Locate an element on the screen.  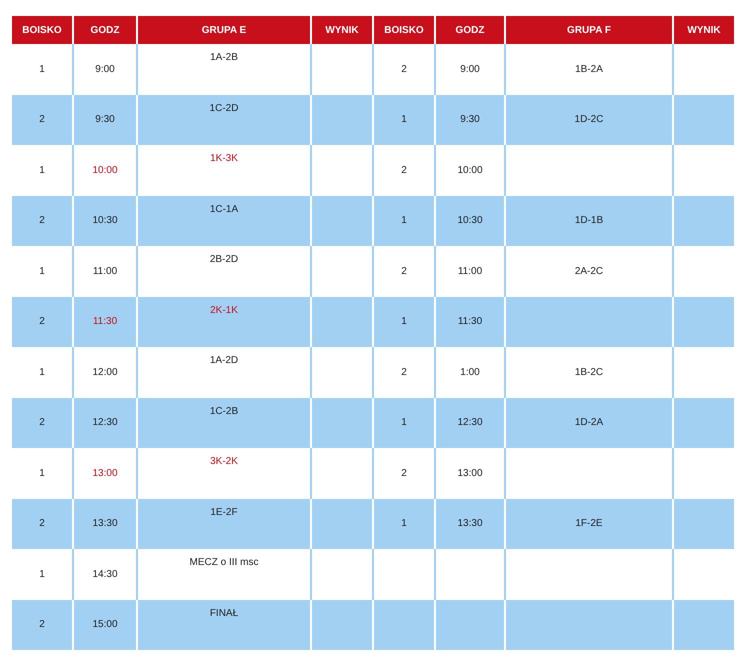
table-cell: 1C-2B is located at coordinates (224, 411).